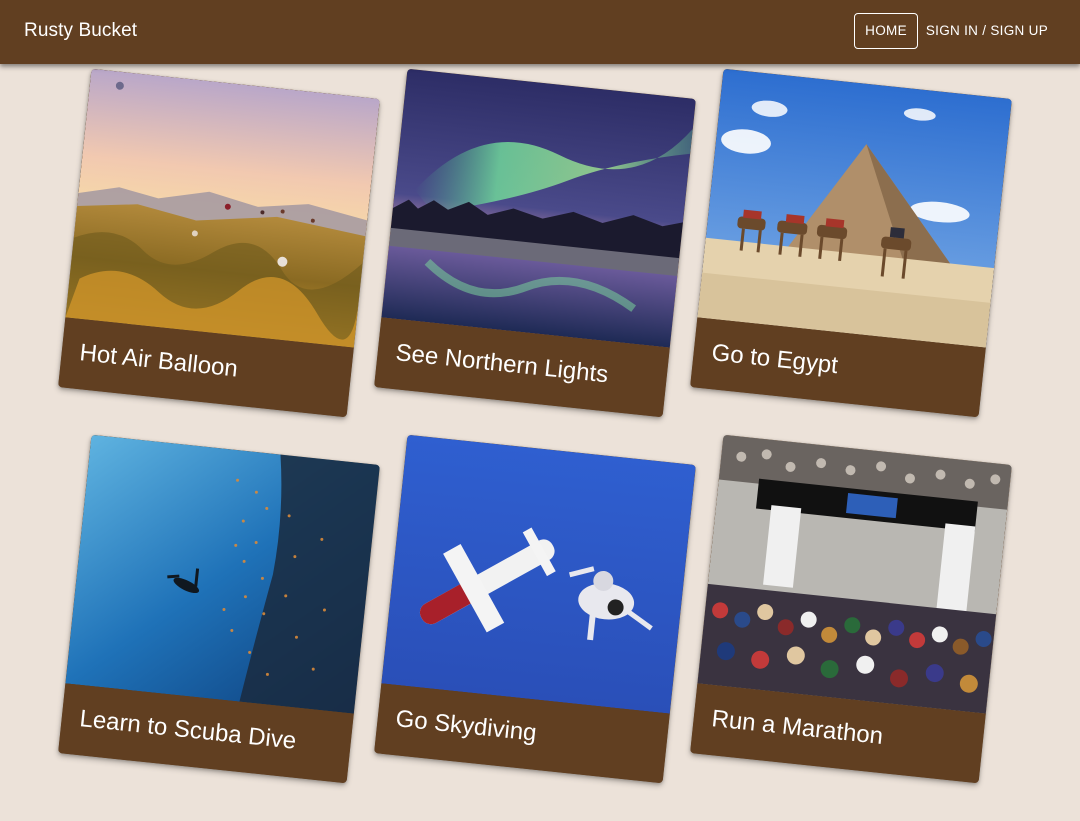 The image size is (1080, 821). I want to click on card-hot-air-balloon: Hot Air Balloon, so click(219, 243).